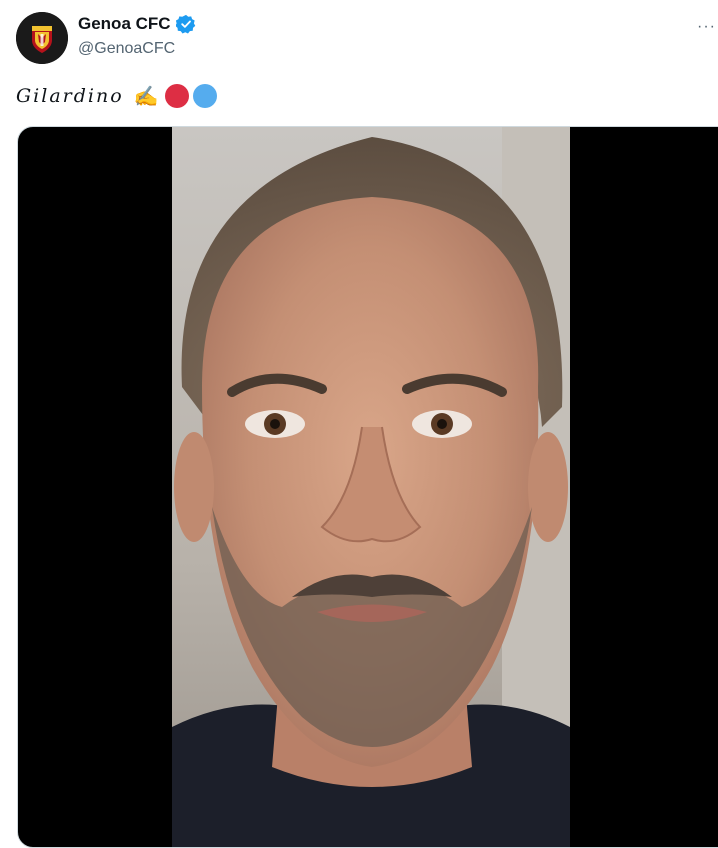 The width and height of the screenshot is (718, 848). Describe the element at coordinates (124, 24) in the screenshot. I see `display-name: Genoa CFC` at that location.